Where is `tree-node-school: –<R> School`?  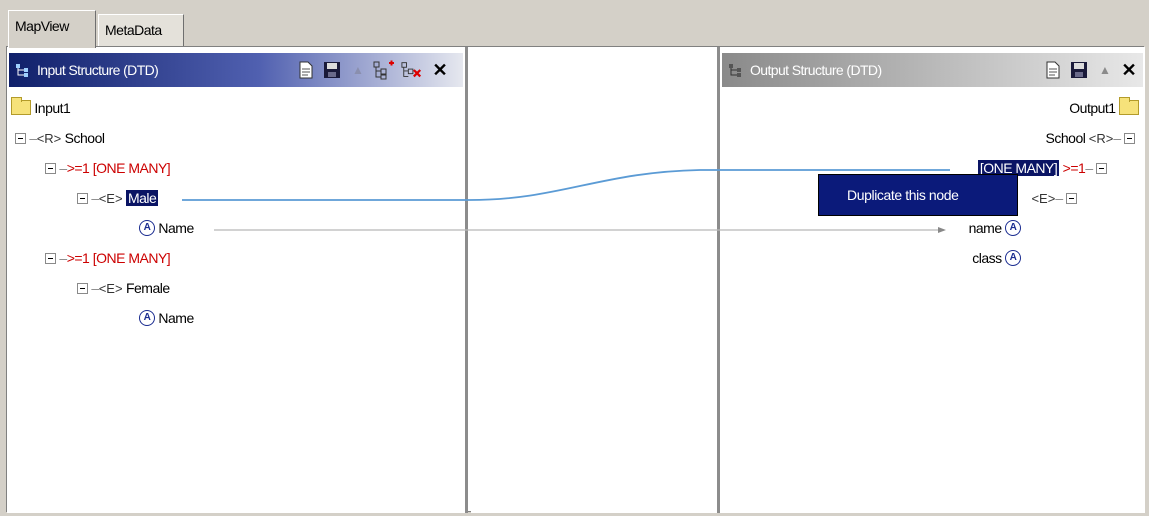 tree-node-school: –<R> School is located at coordinates (60, 138).